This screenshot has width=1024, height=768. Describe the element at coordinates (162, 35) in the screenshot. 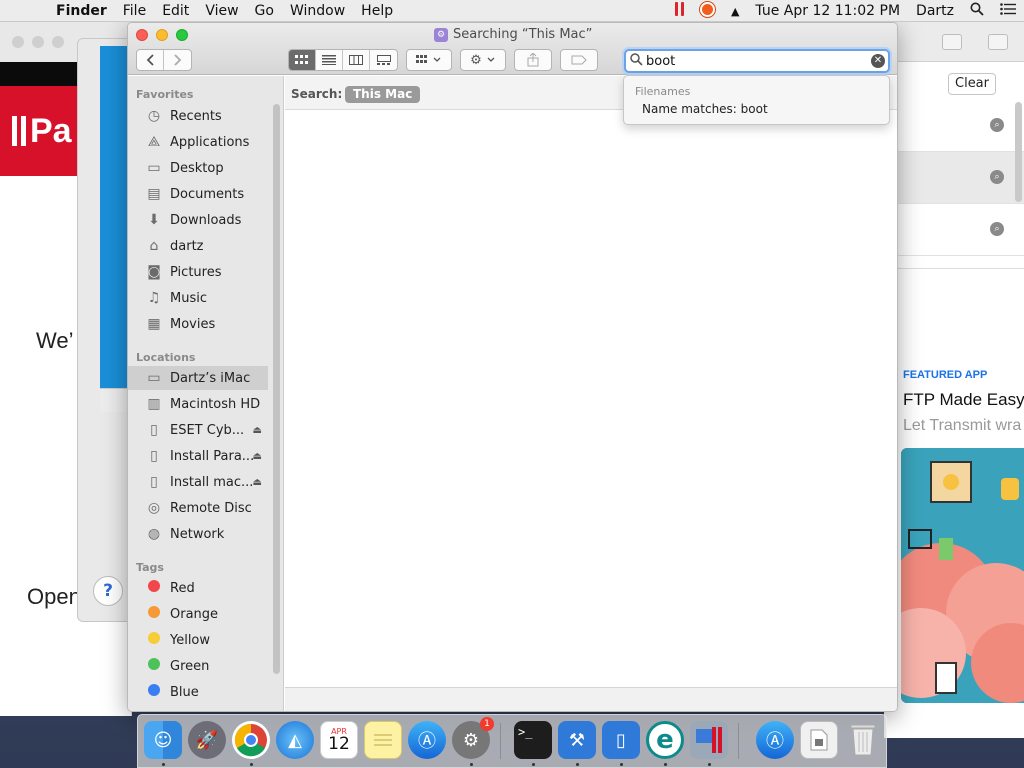

I see `minimize-button` at that location.